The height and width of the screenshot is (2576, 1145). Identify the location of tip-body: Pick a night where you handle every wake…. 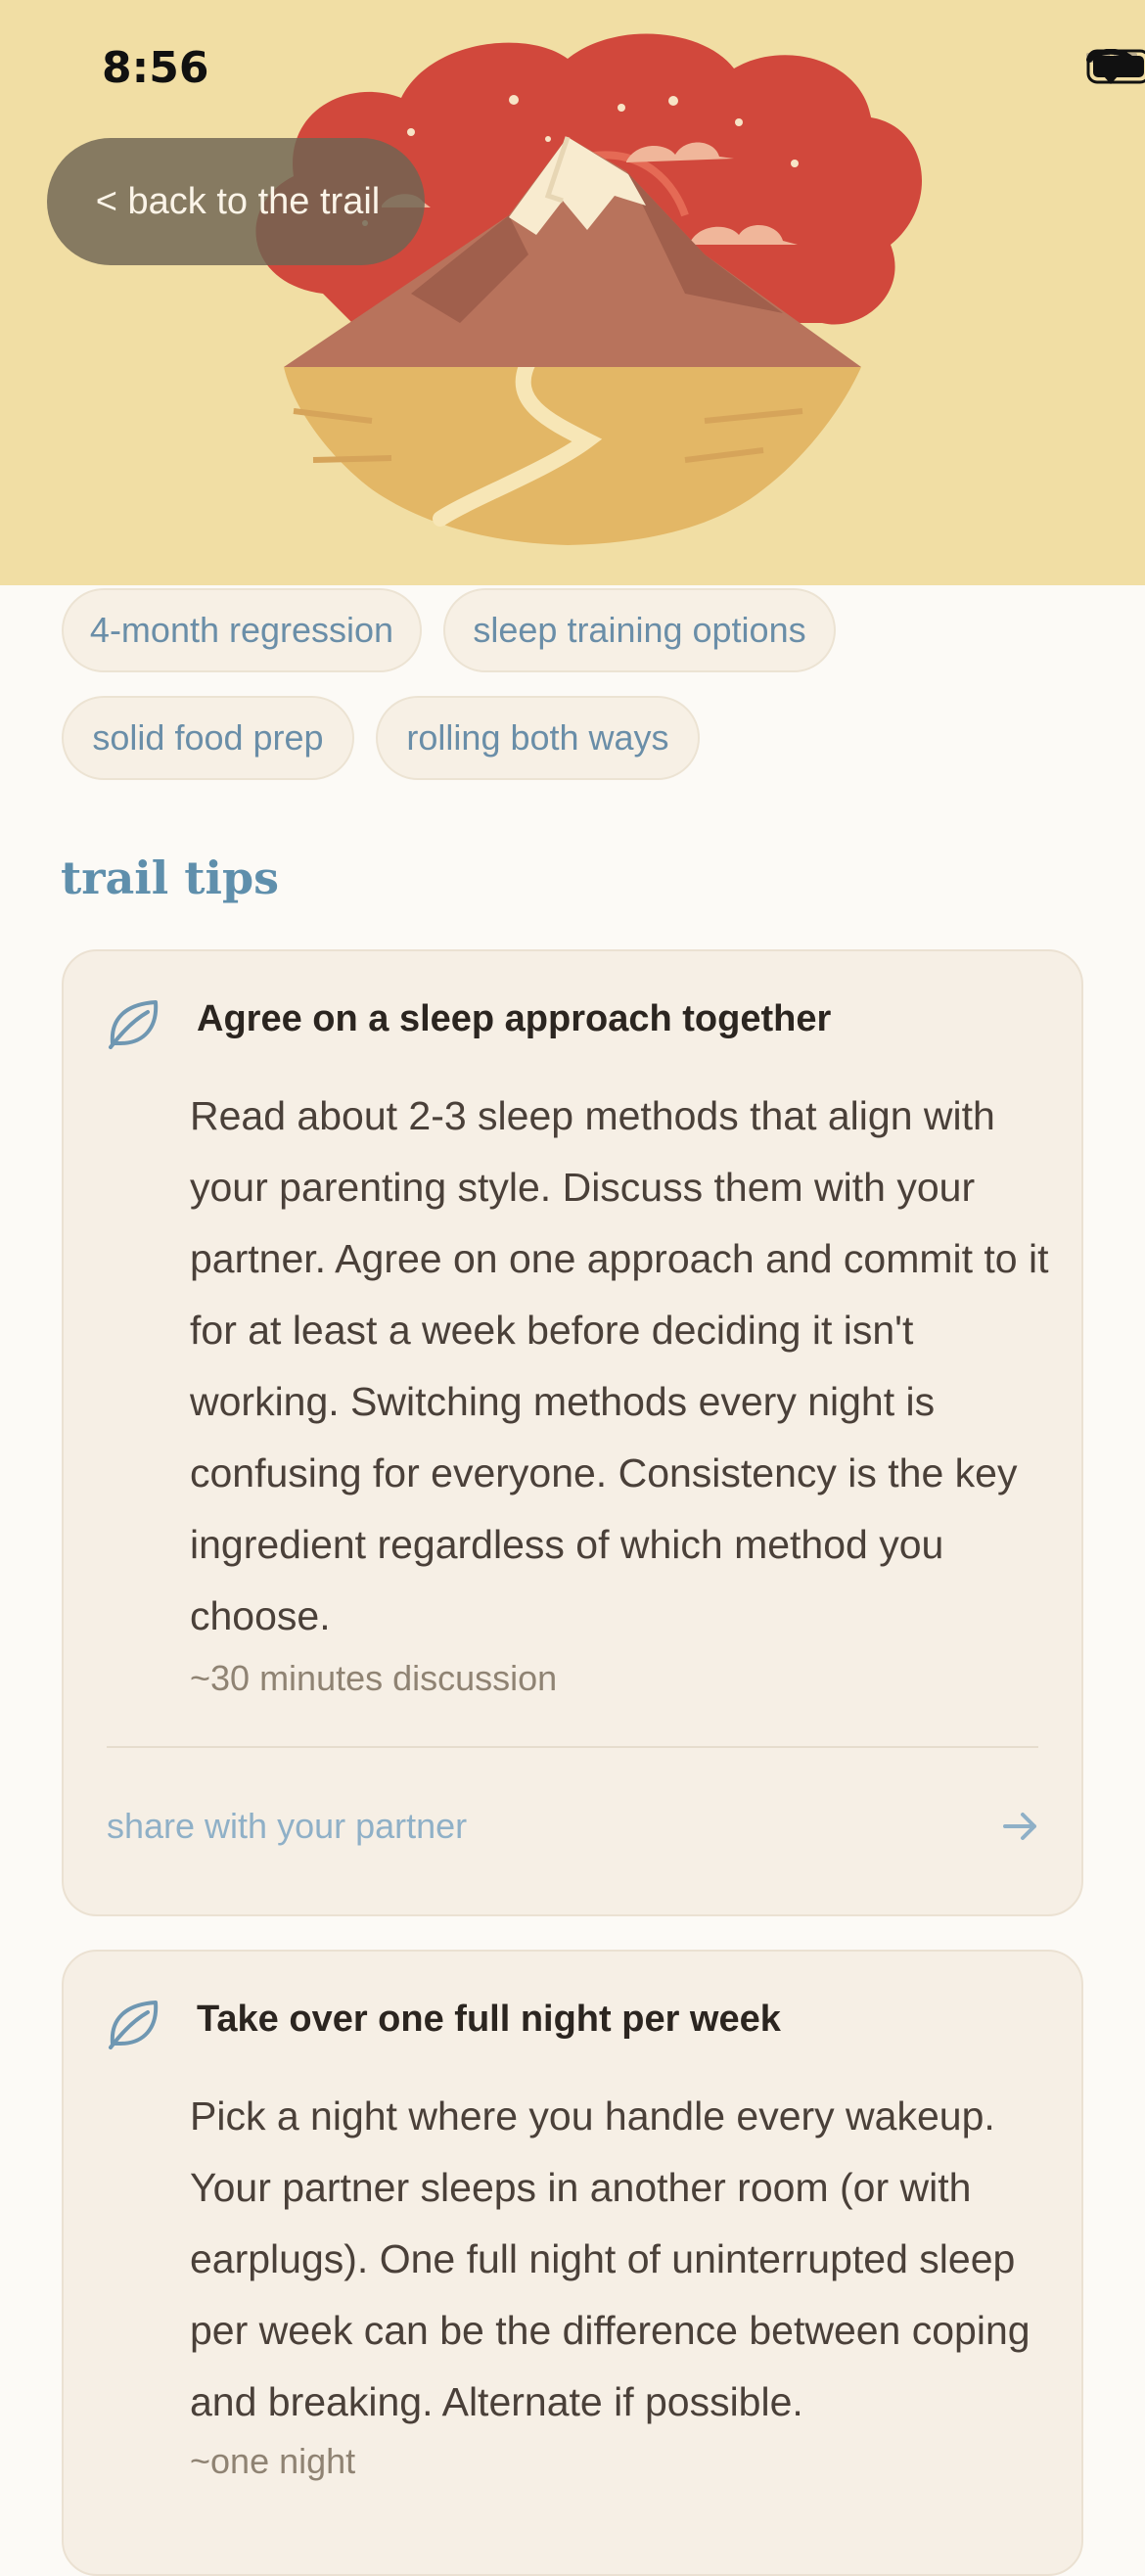
(610, 2259).